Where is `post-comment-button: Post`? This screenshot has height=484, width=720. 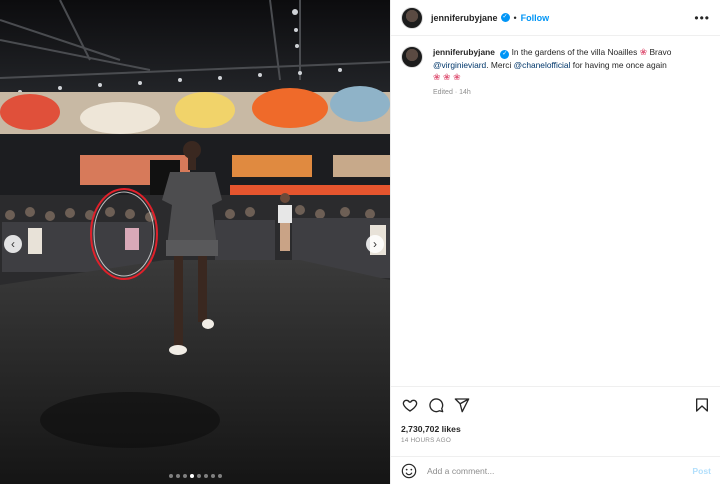
post-comment-button: Post is located at coordinates (701, 471).